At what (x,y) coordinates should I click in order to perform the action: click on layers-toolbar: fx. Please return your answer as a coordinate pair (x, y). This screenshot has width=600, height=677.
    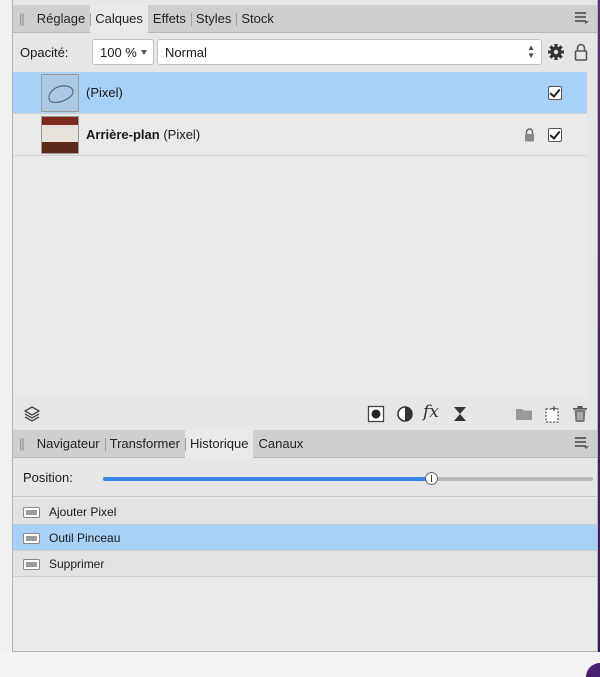
    Looking at the image, I should click on (305, 413).